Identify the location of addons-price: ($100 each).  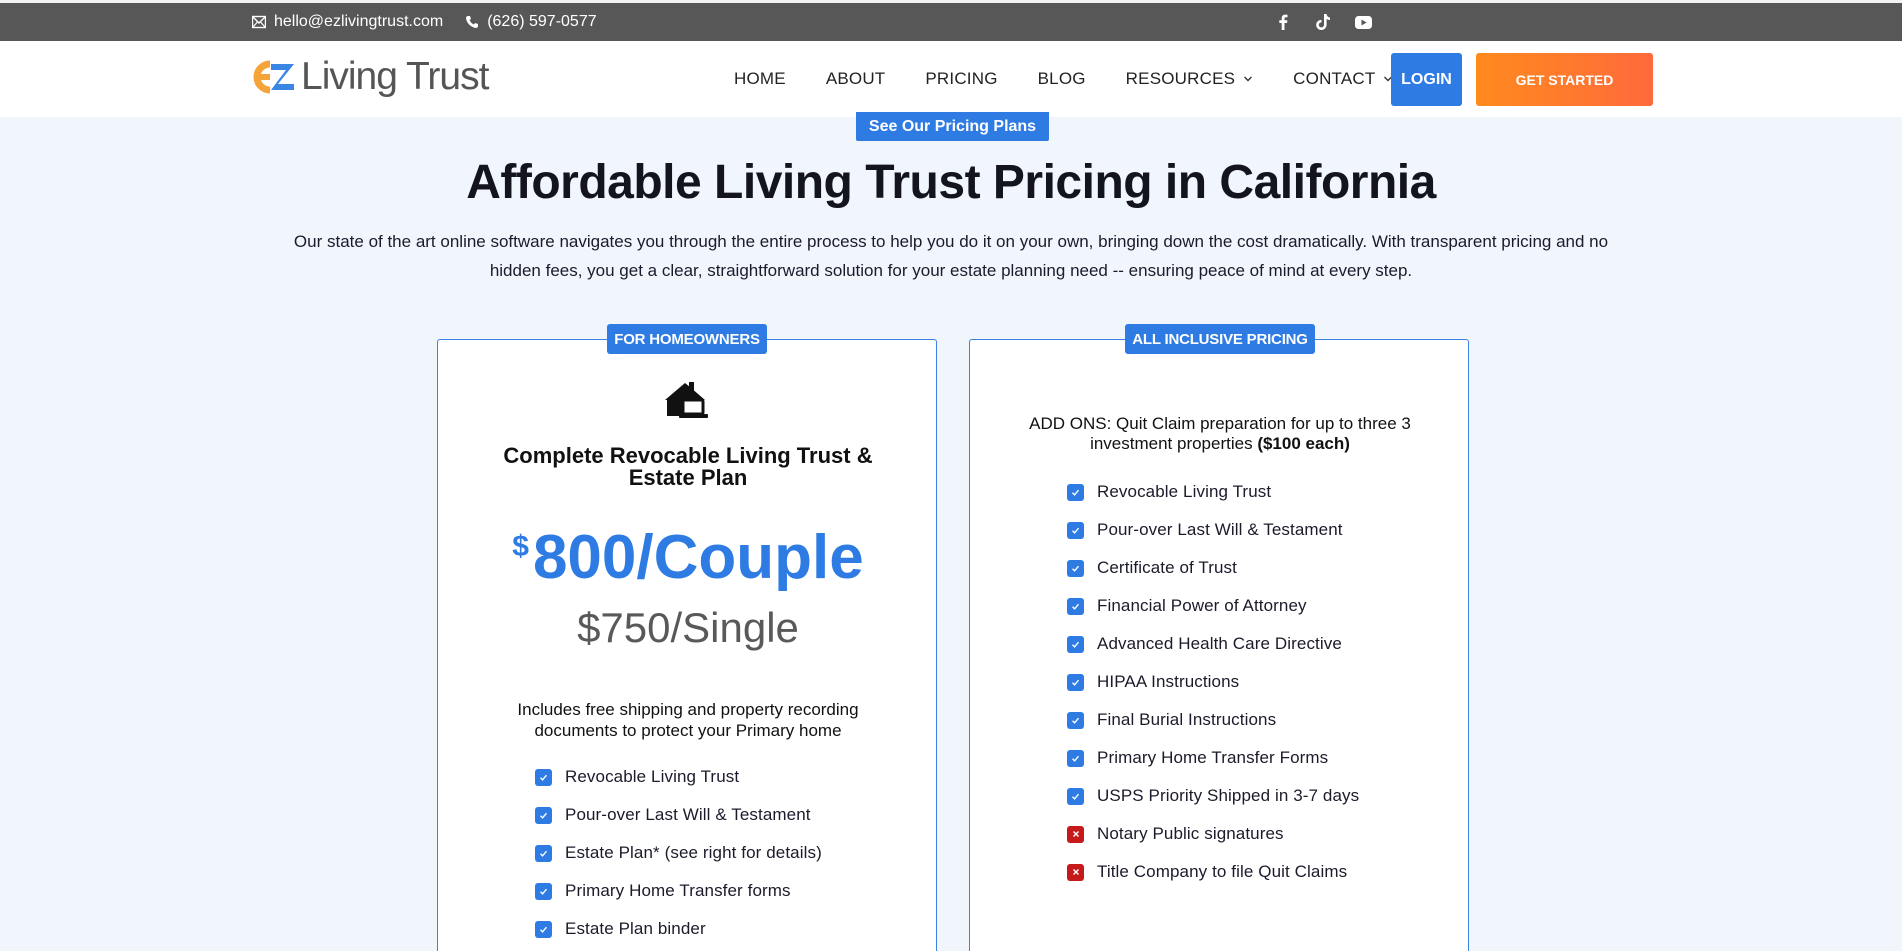
(1303, 443).